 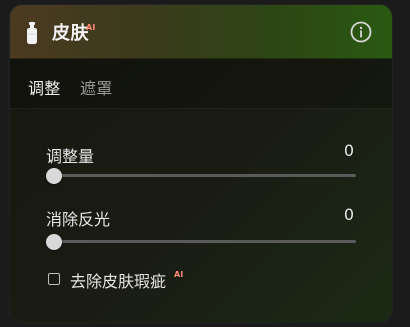 I want to click on adjust-amount-value: 0, so click(x=348, y=150).